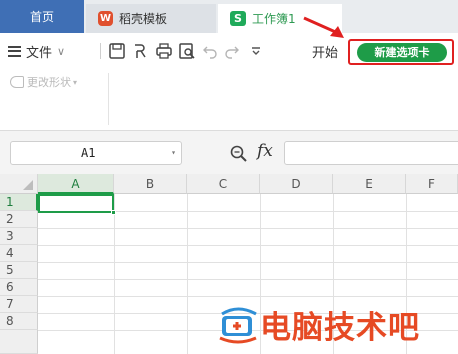  I want to click on row-header: 5, so click(19, 270).